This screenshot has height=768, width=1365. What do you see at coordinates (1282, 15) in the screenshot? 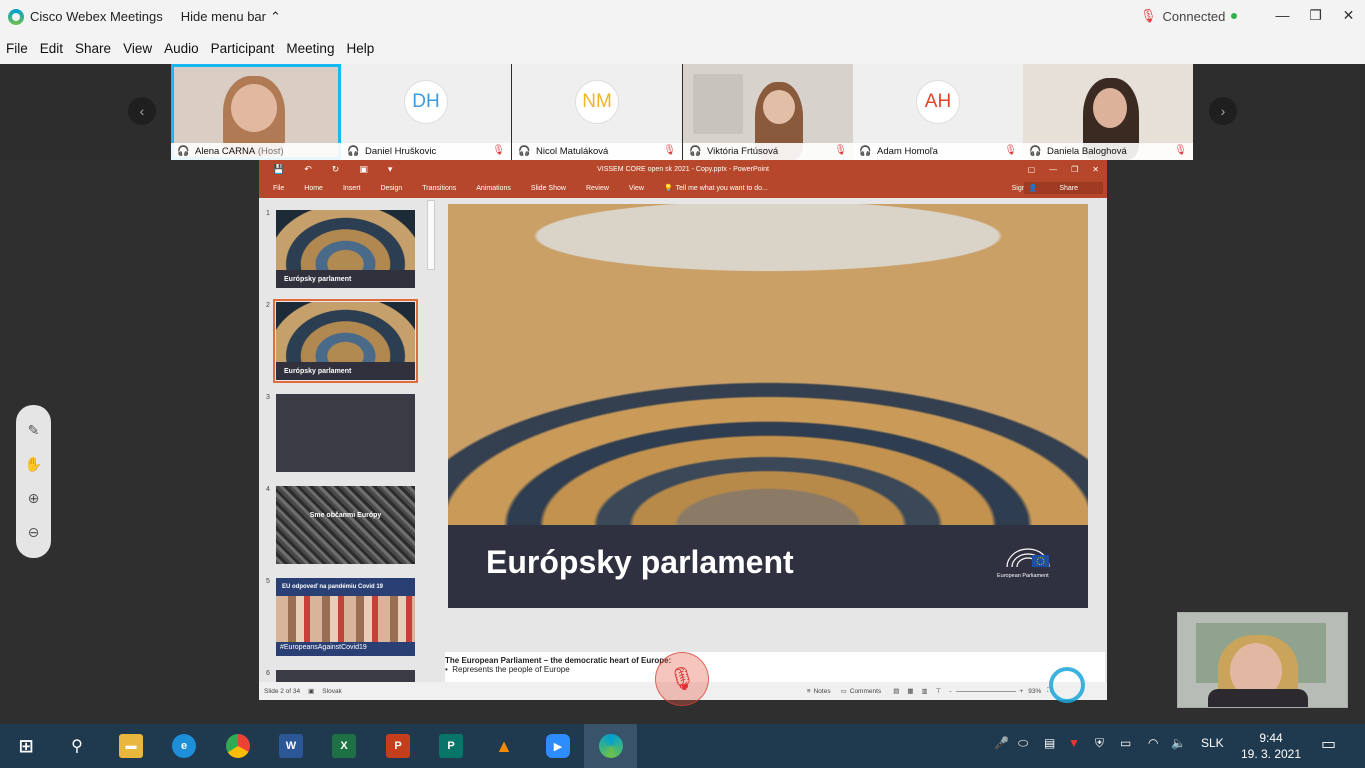
I see `minimize-button: —` at bounding box center [1282, 15].